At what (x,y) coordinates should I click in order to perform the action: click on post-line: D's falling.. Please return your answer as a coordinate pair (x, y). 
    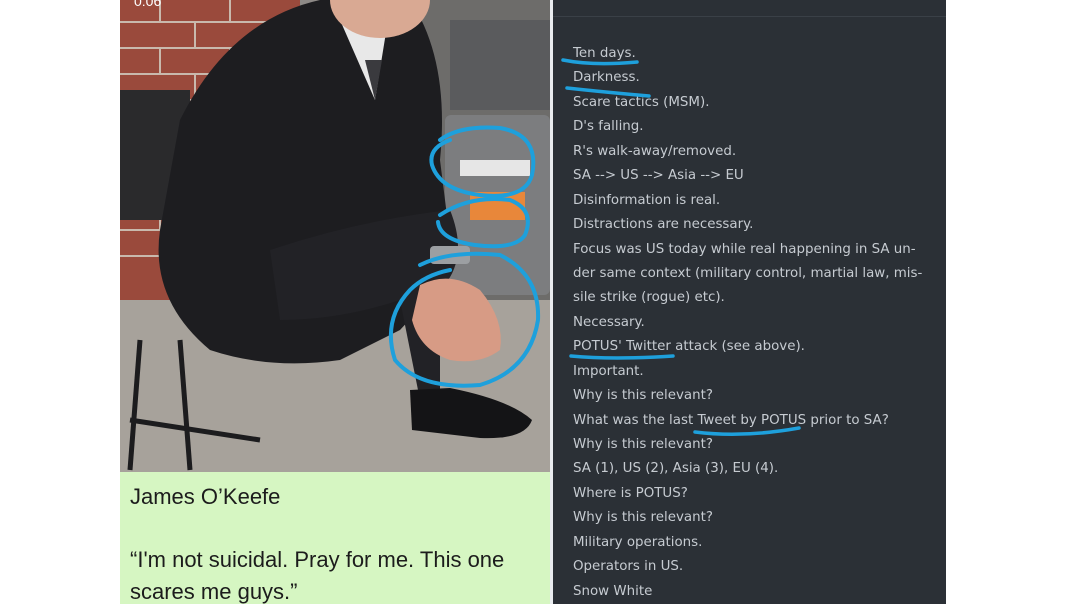
    Looking at the image, I should click on (608, 127).